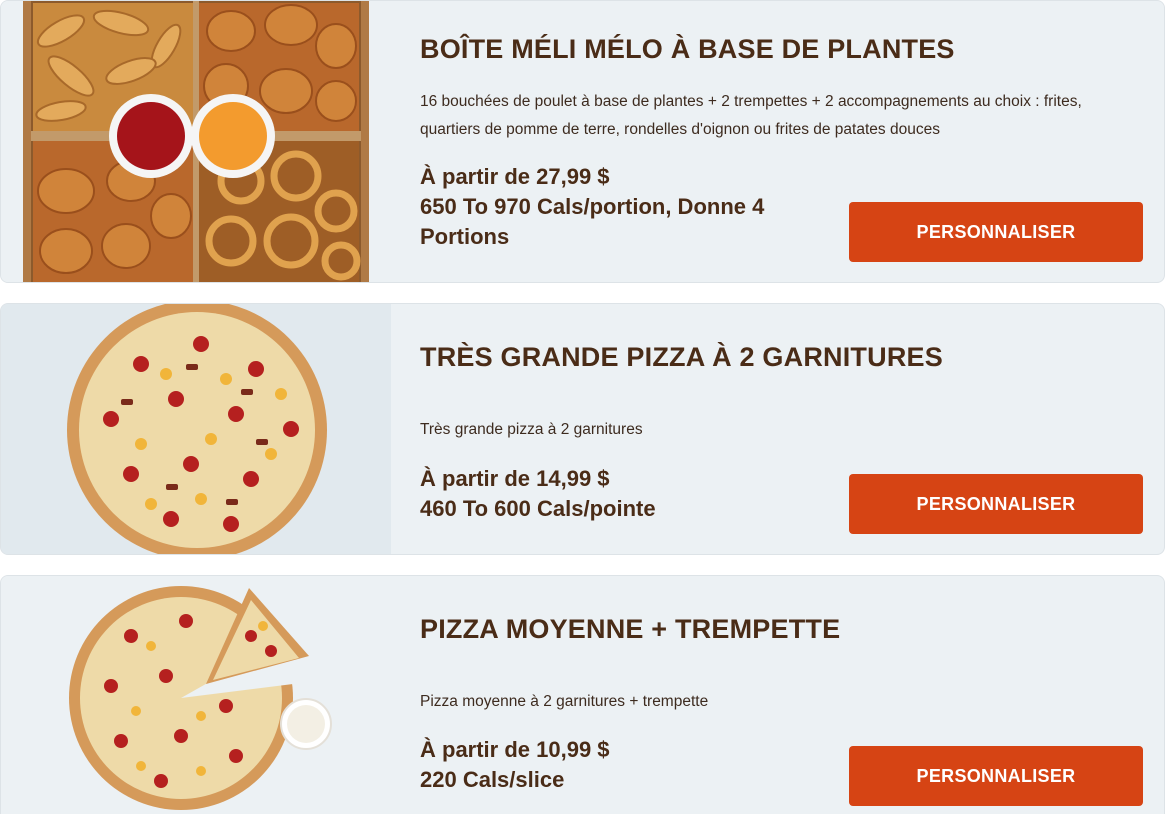 Image resolution: width=1167 pixels, height=814 pixels. What do you see at coordinates (538, 508) in the screenshot?
I see `product-calories: 460 To 600 Cals/pointe` at bounding box center [538, 508].